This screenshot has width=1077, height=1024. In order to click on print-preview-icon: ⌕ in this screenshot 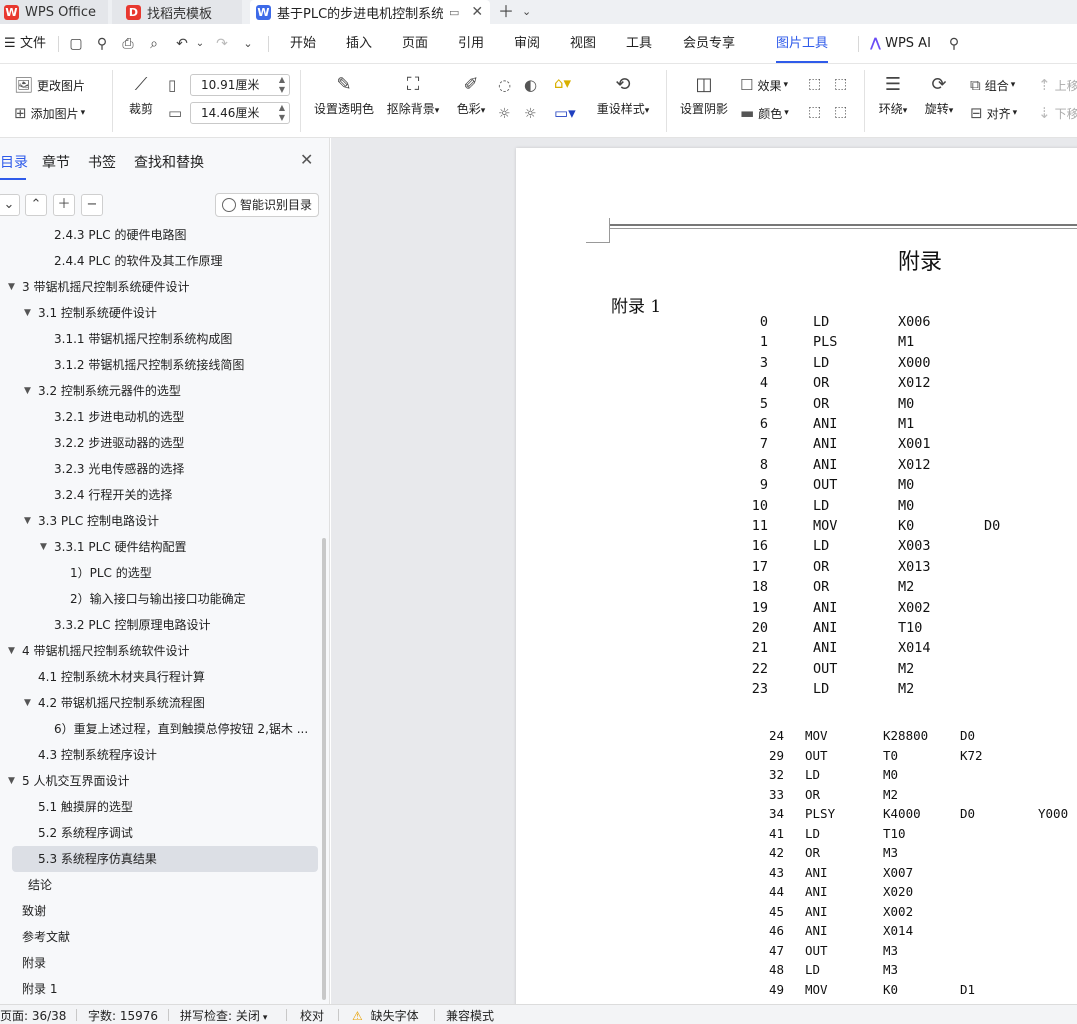, I will do `click(154, 44)`.